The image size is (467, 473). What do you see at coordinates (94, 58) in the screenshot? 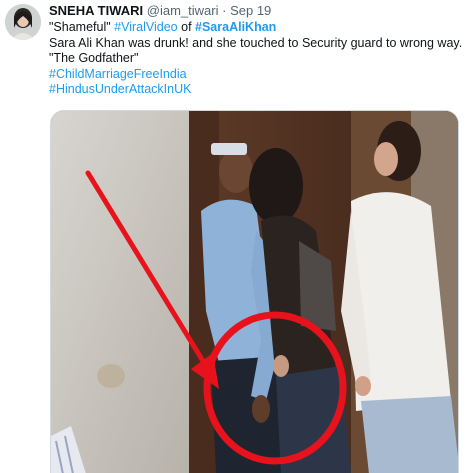
I see `tweet-line-3: "The Godfather"` at bounding box center [94, 58].